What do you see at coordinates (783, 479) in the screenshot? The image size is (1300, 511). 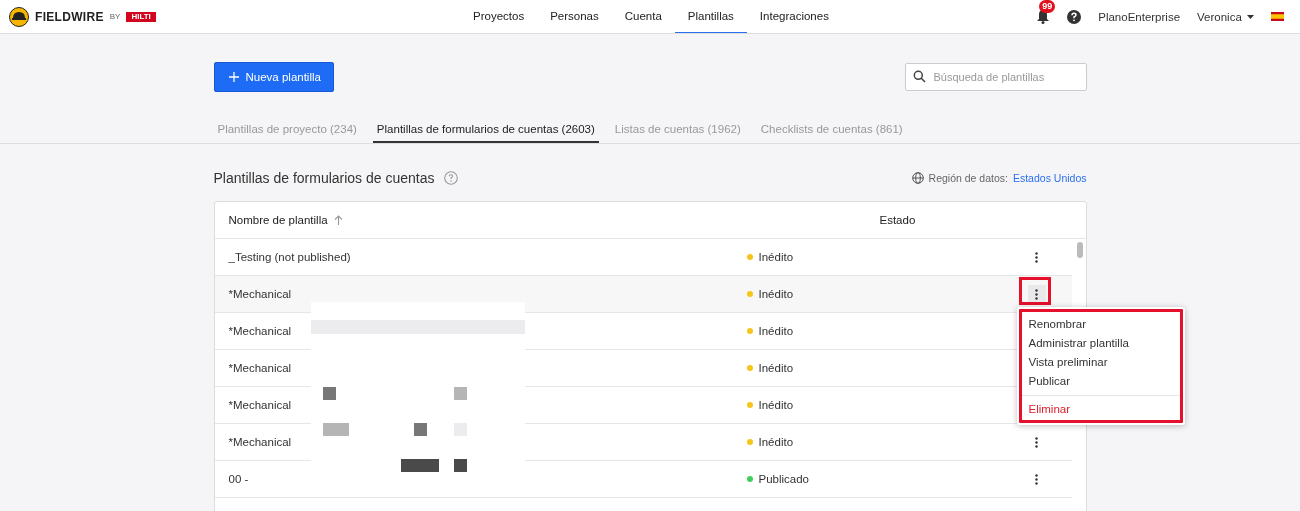 I see `status-label: Publicado` at bounding box center [783, 479].